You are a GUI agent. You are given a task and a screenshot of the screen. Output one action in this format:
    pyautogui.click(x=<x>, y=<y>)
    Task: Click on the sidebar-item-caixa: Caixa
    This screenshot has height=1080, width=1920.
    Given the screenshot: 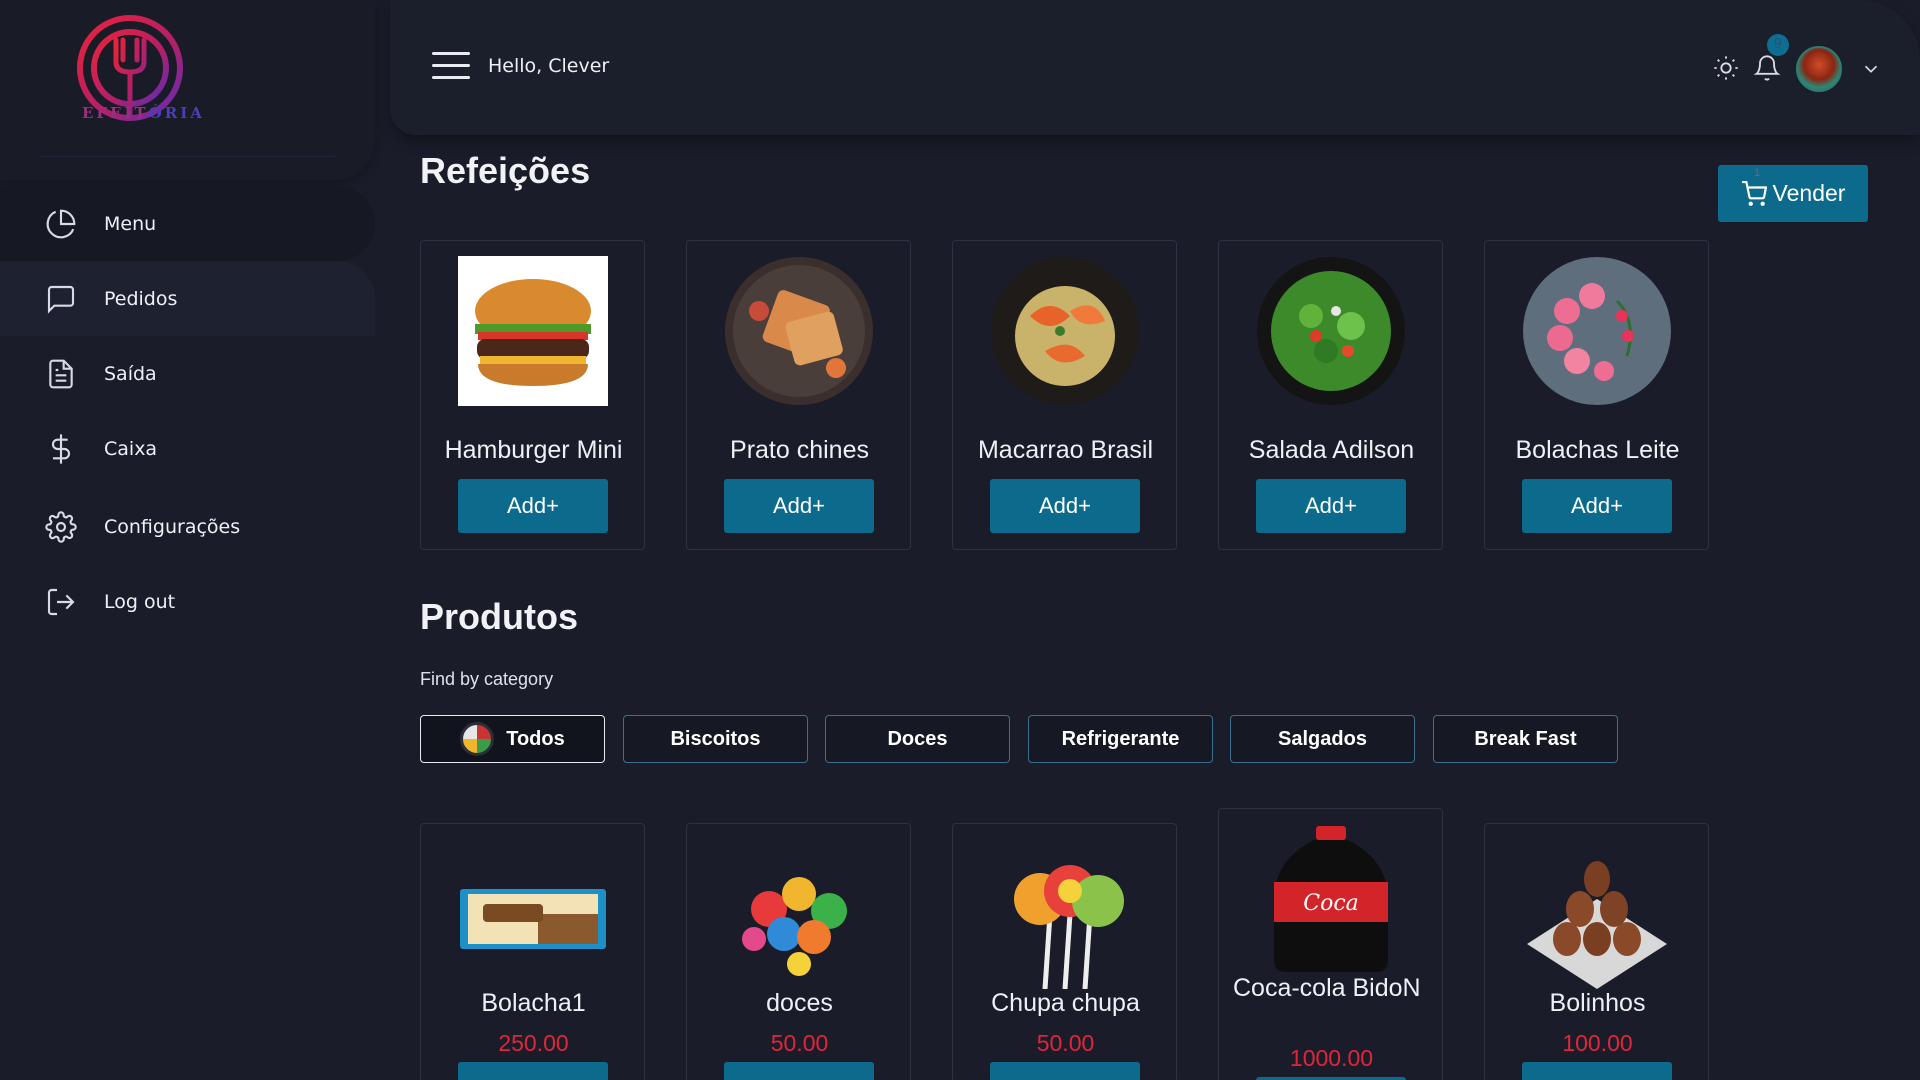 What is the action you would take?
    pyautogui.click(x=187, y=448)
    